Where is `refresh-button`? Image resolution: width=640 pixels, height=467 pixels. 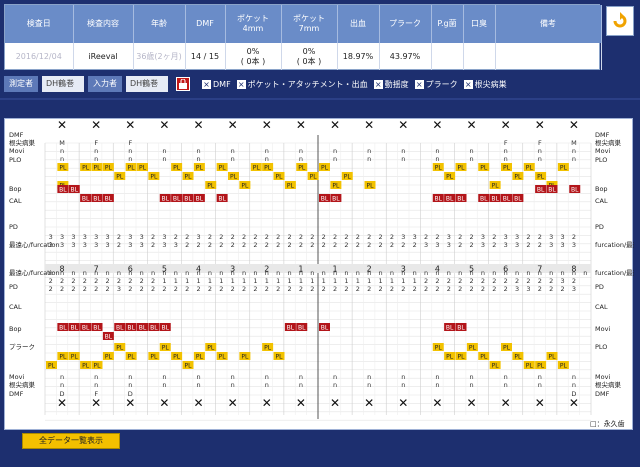 refresh-button is located at coordinates (620, 21).